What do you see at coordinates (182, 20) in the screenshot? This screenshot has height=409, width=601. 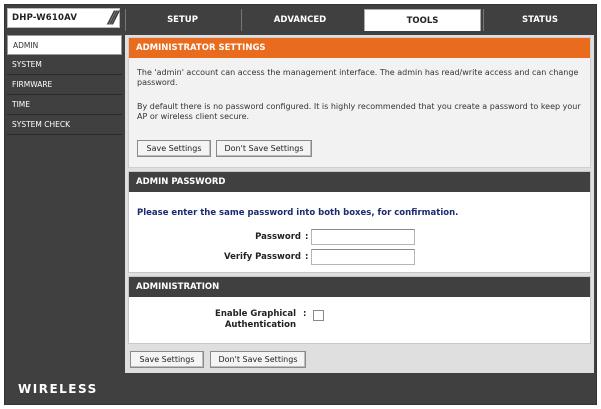 I see `tab-setup: SETUP` at bounding box center [182, 20].